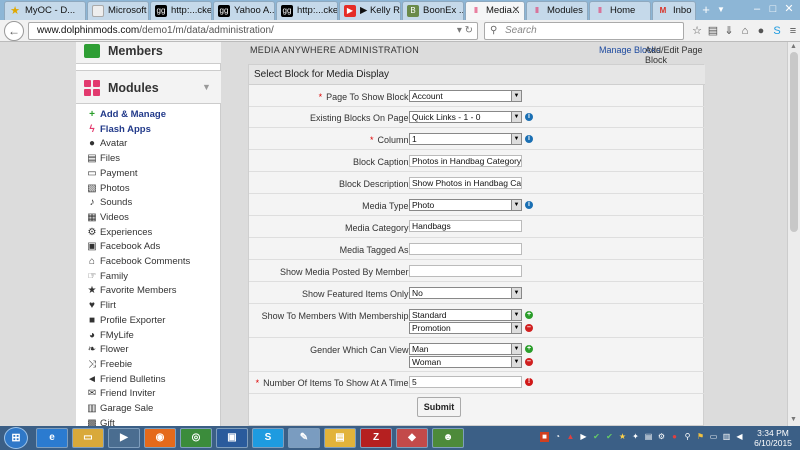 Image resolution: width=800 pixels, height=450 pixels. I want to click on media-player-taskbar-icon: ▶, so click(124, 438).